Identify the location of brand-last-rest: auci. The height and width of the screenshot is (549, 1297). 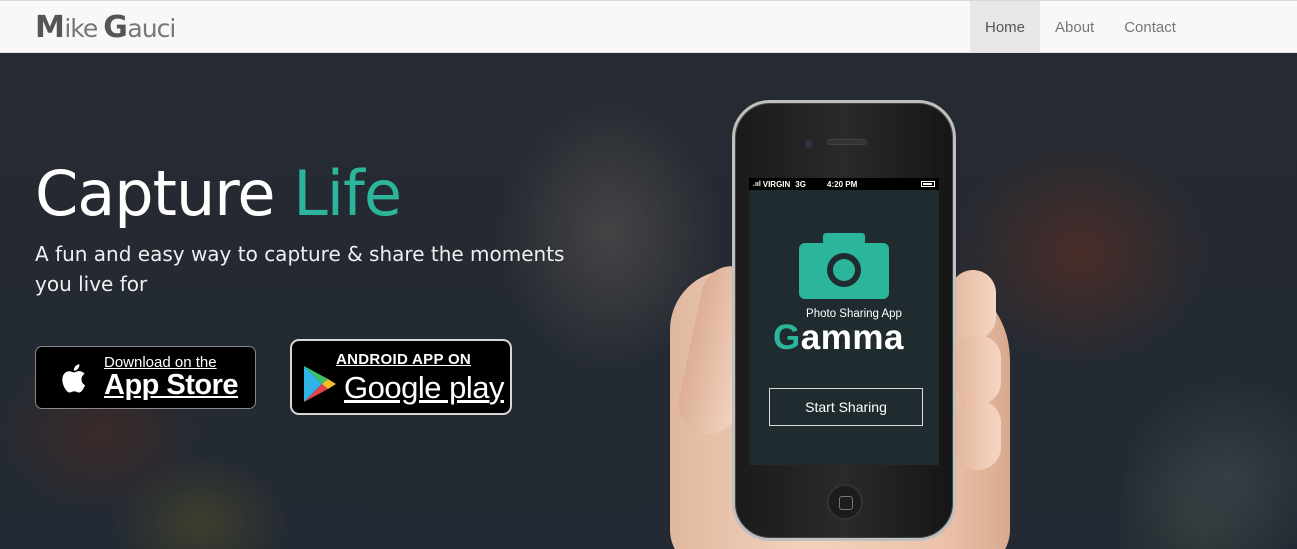
(151, 28).